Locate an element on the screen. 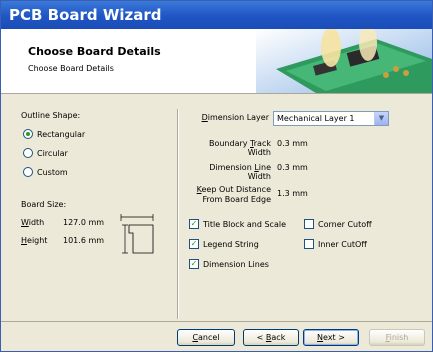 This screenshot has width=433, height=353. finish-button: Finish is located at coordinates (397, 337).